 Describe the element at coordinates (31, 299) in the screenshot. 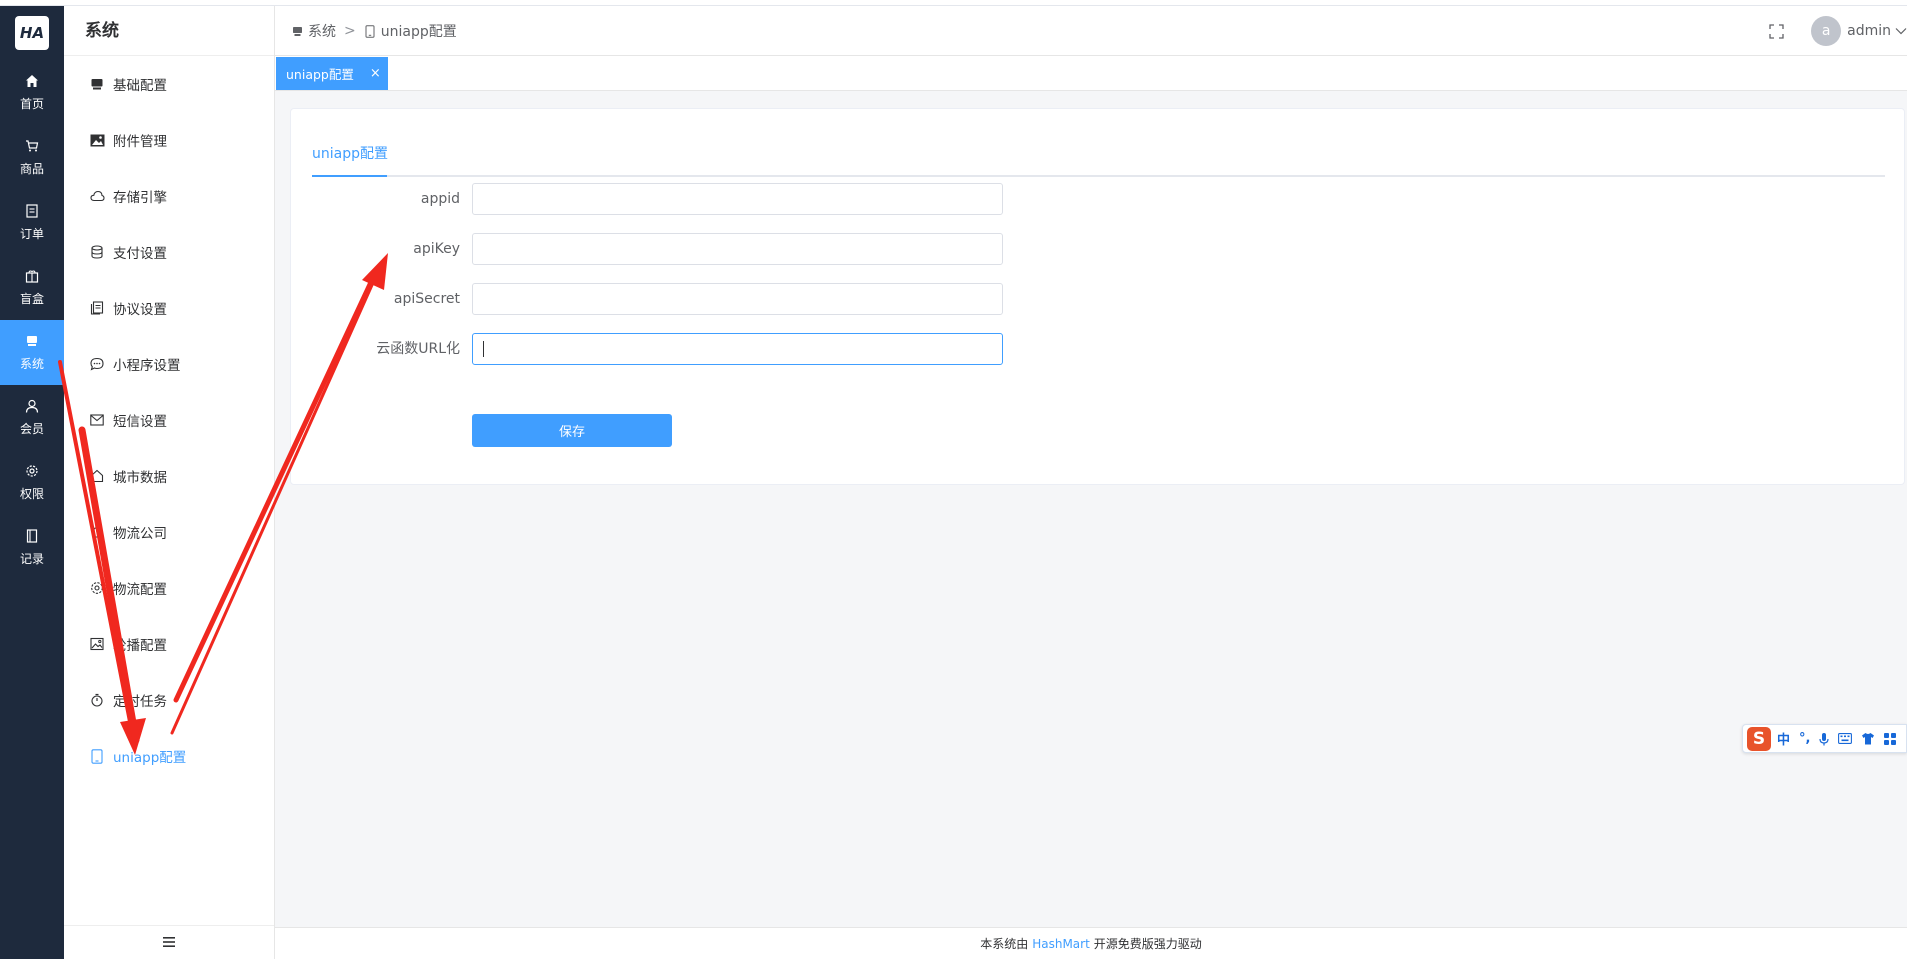

I see `nav-item-label: 盲盒` at that location.